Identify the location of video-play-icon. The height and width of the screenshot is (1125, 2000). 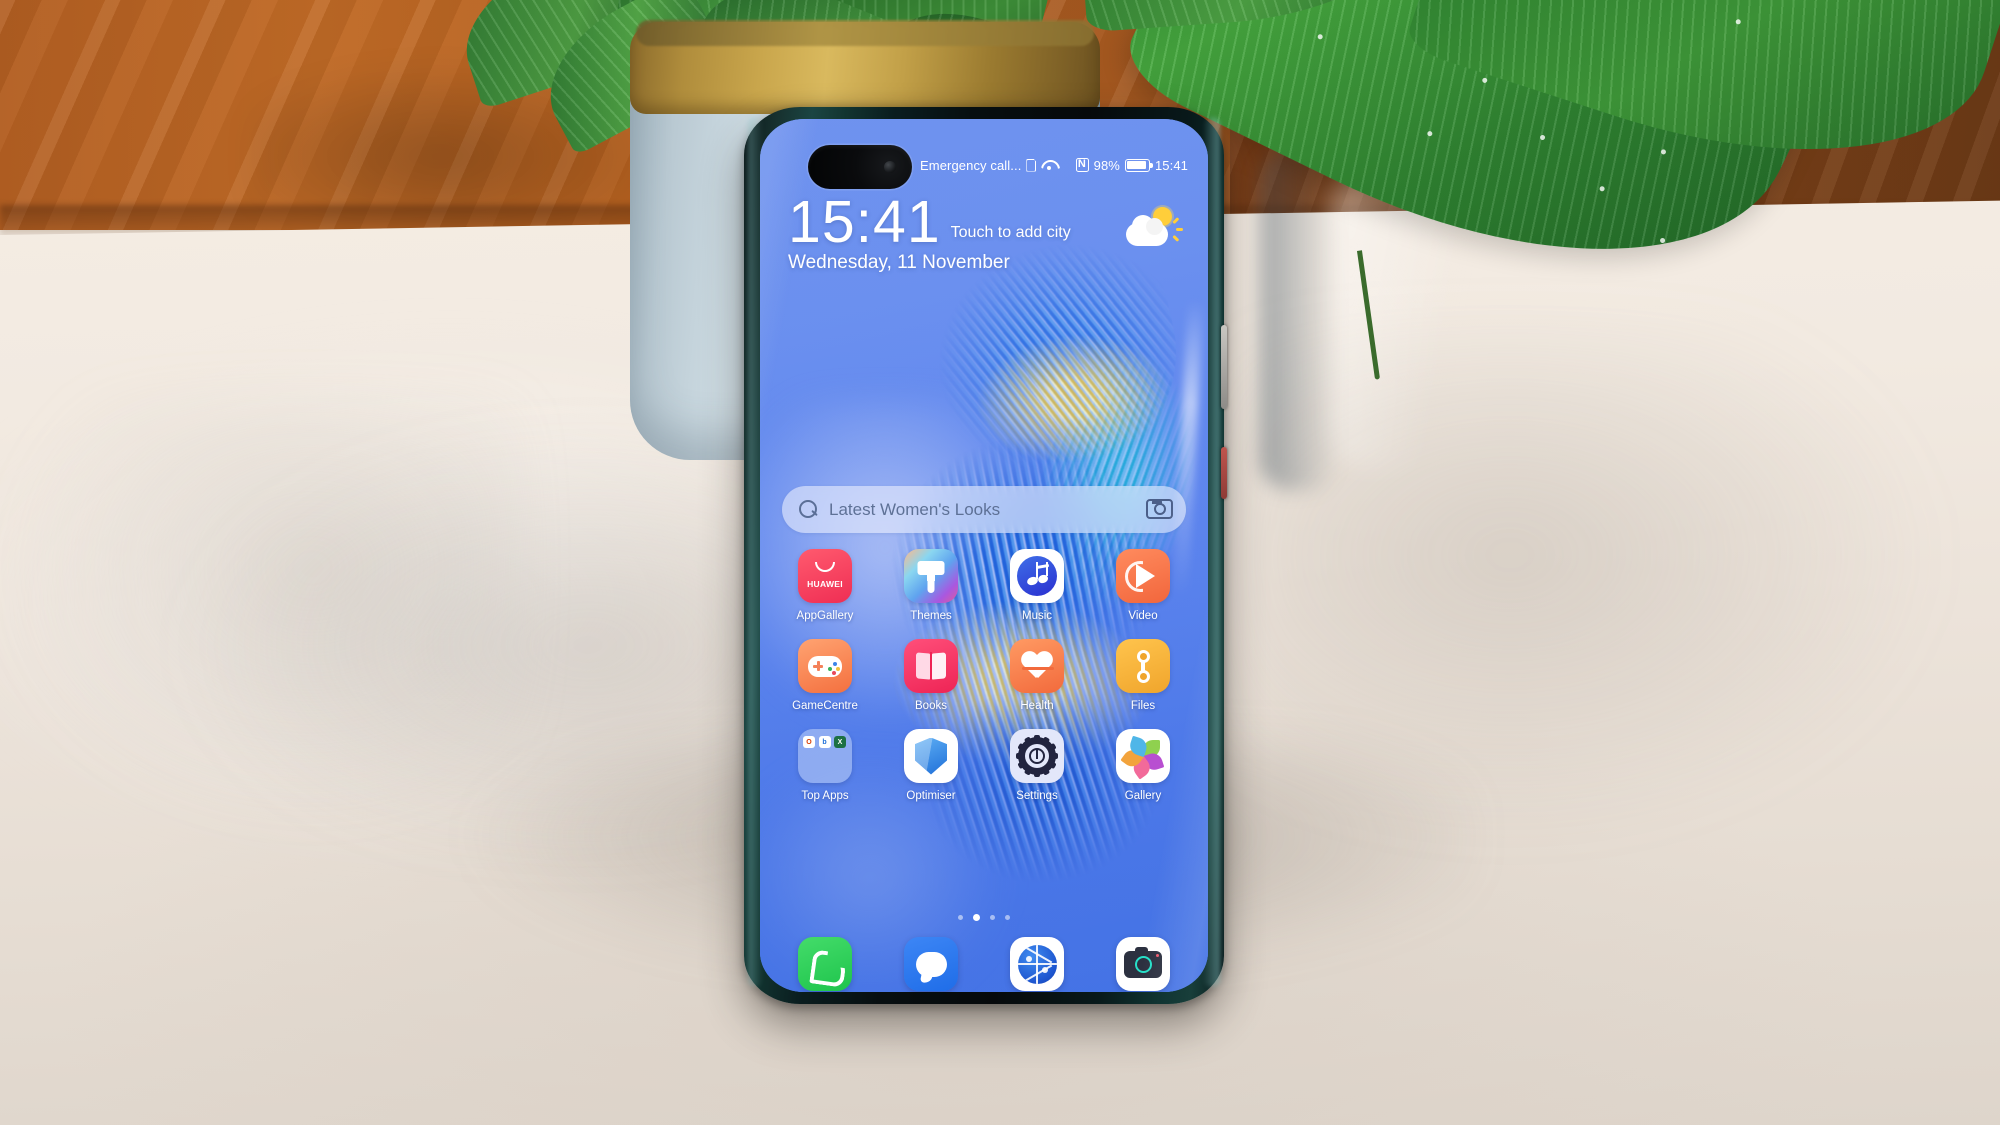
(1143, 576).